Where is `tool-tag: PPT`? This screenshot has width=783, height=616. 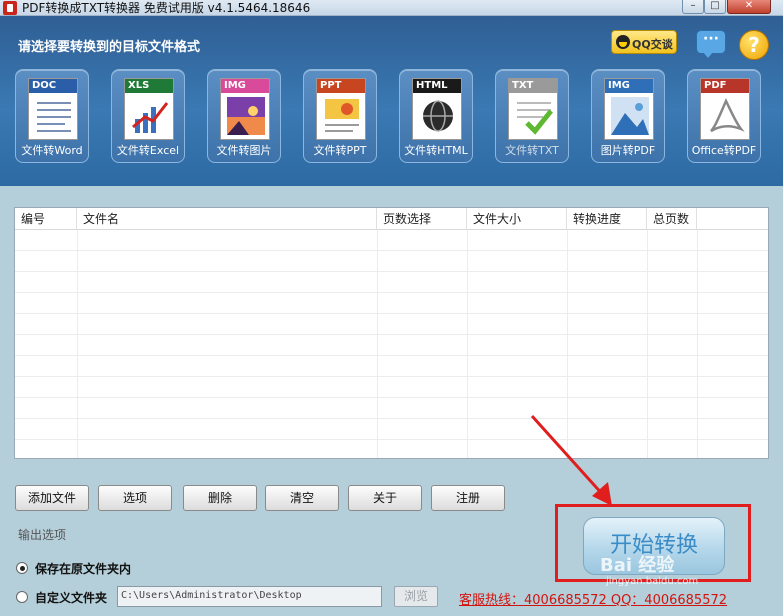 tool-tag: PPT is located at coordinates (341, 86).